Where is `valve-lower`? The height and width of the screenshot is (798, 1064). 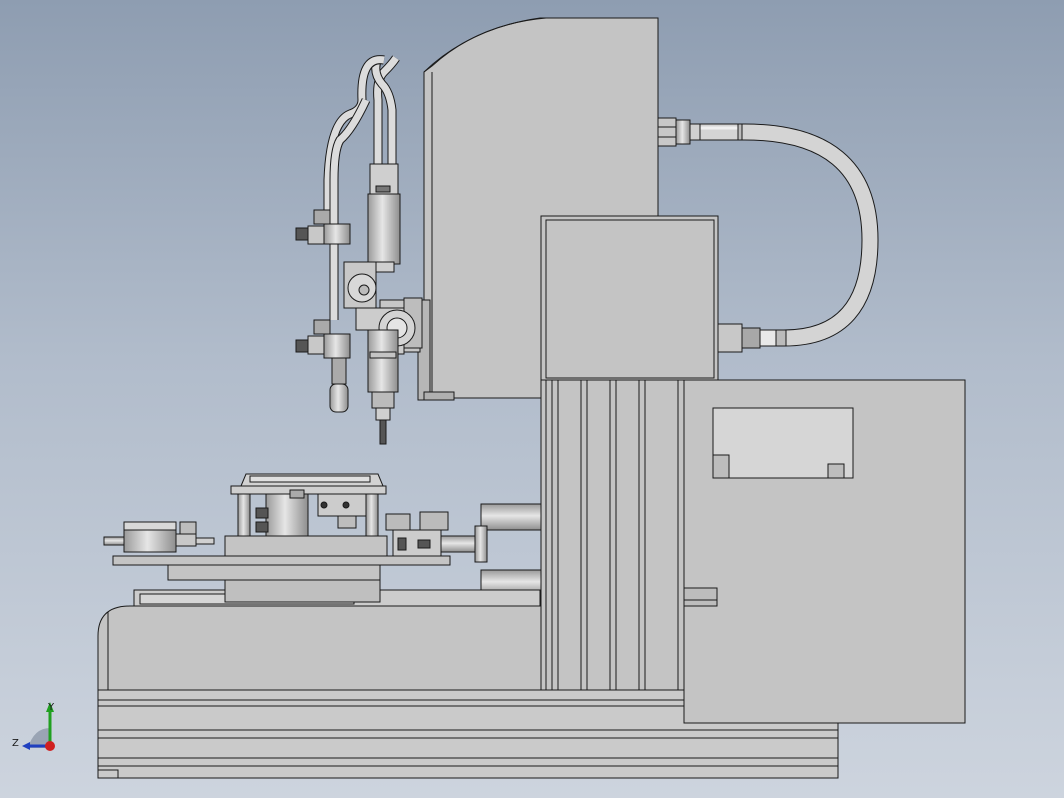 valve-lower is located at coordinates (323, 366).